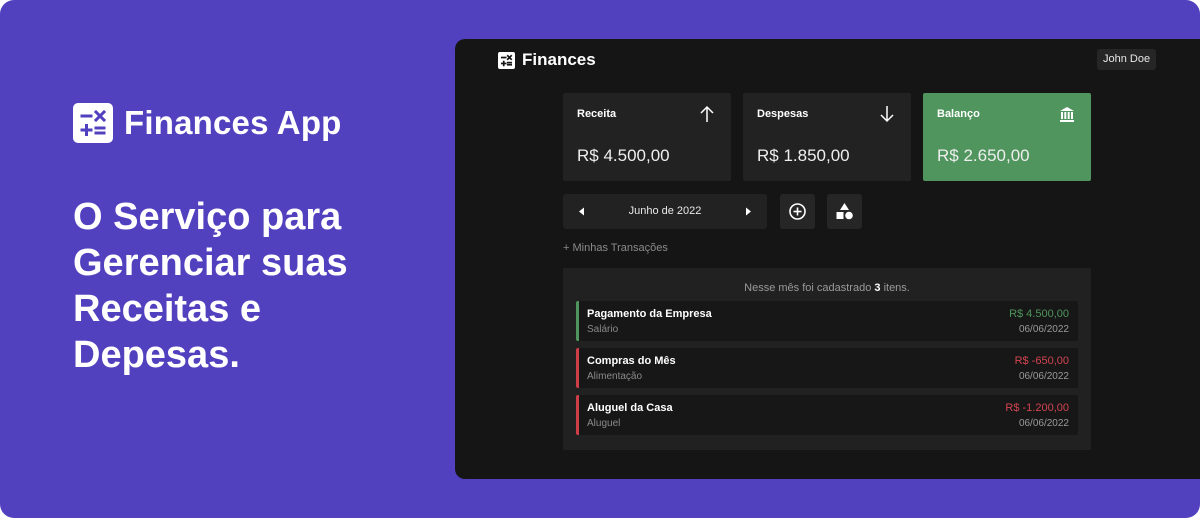  I want to click on bank-icon, so click(1067, 114).